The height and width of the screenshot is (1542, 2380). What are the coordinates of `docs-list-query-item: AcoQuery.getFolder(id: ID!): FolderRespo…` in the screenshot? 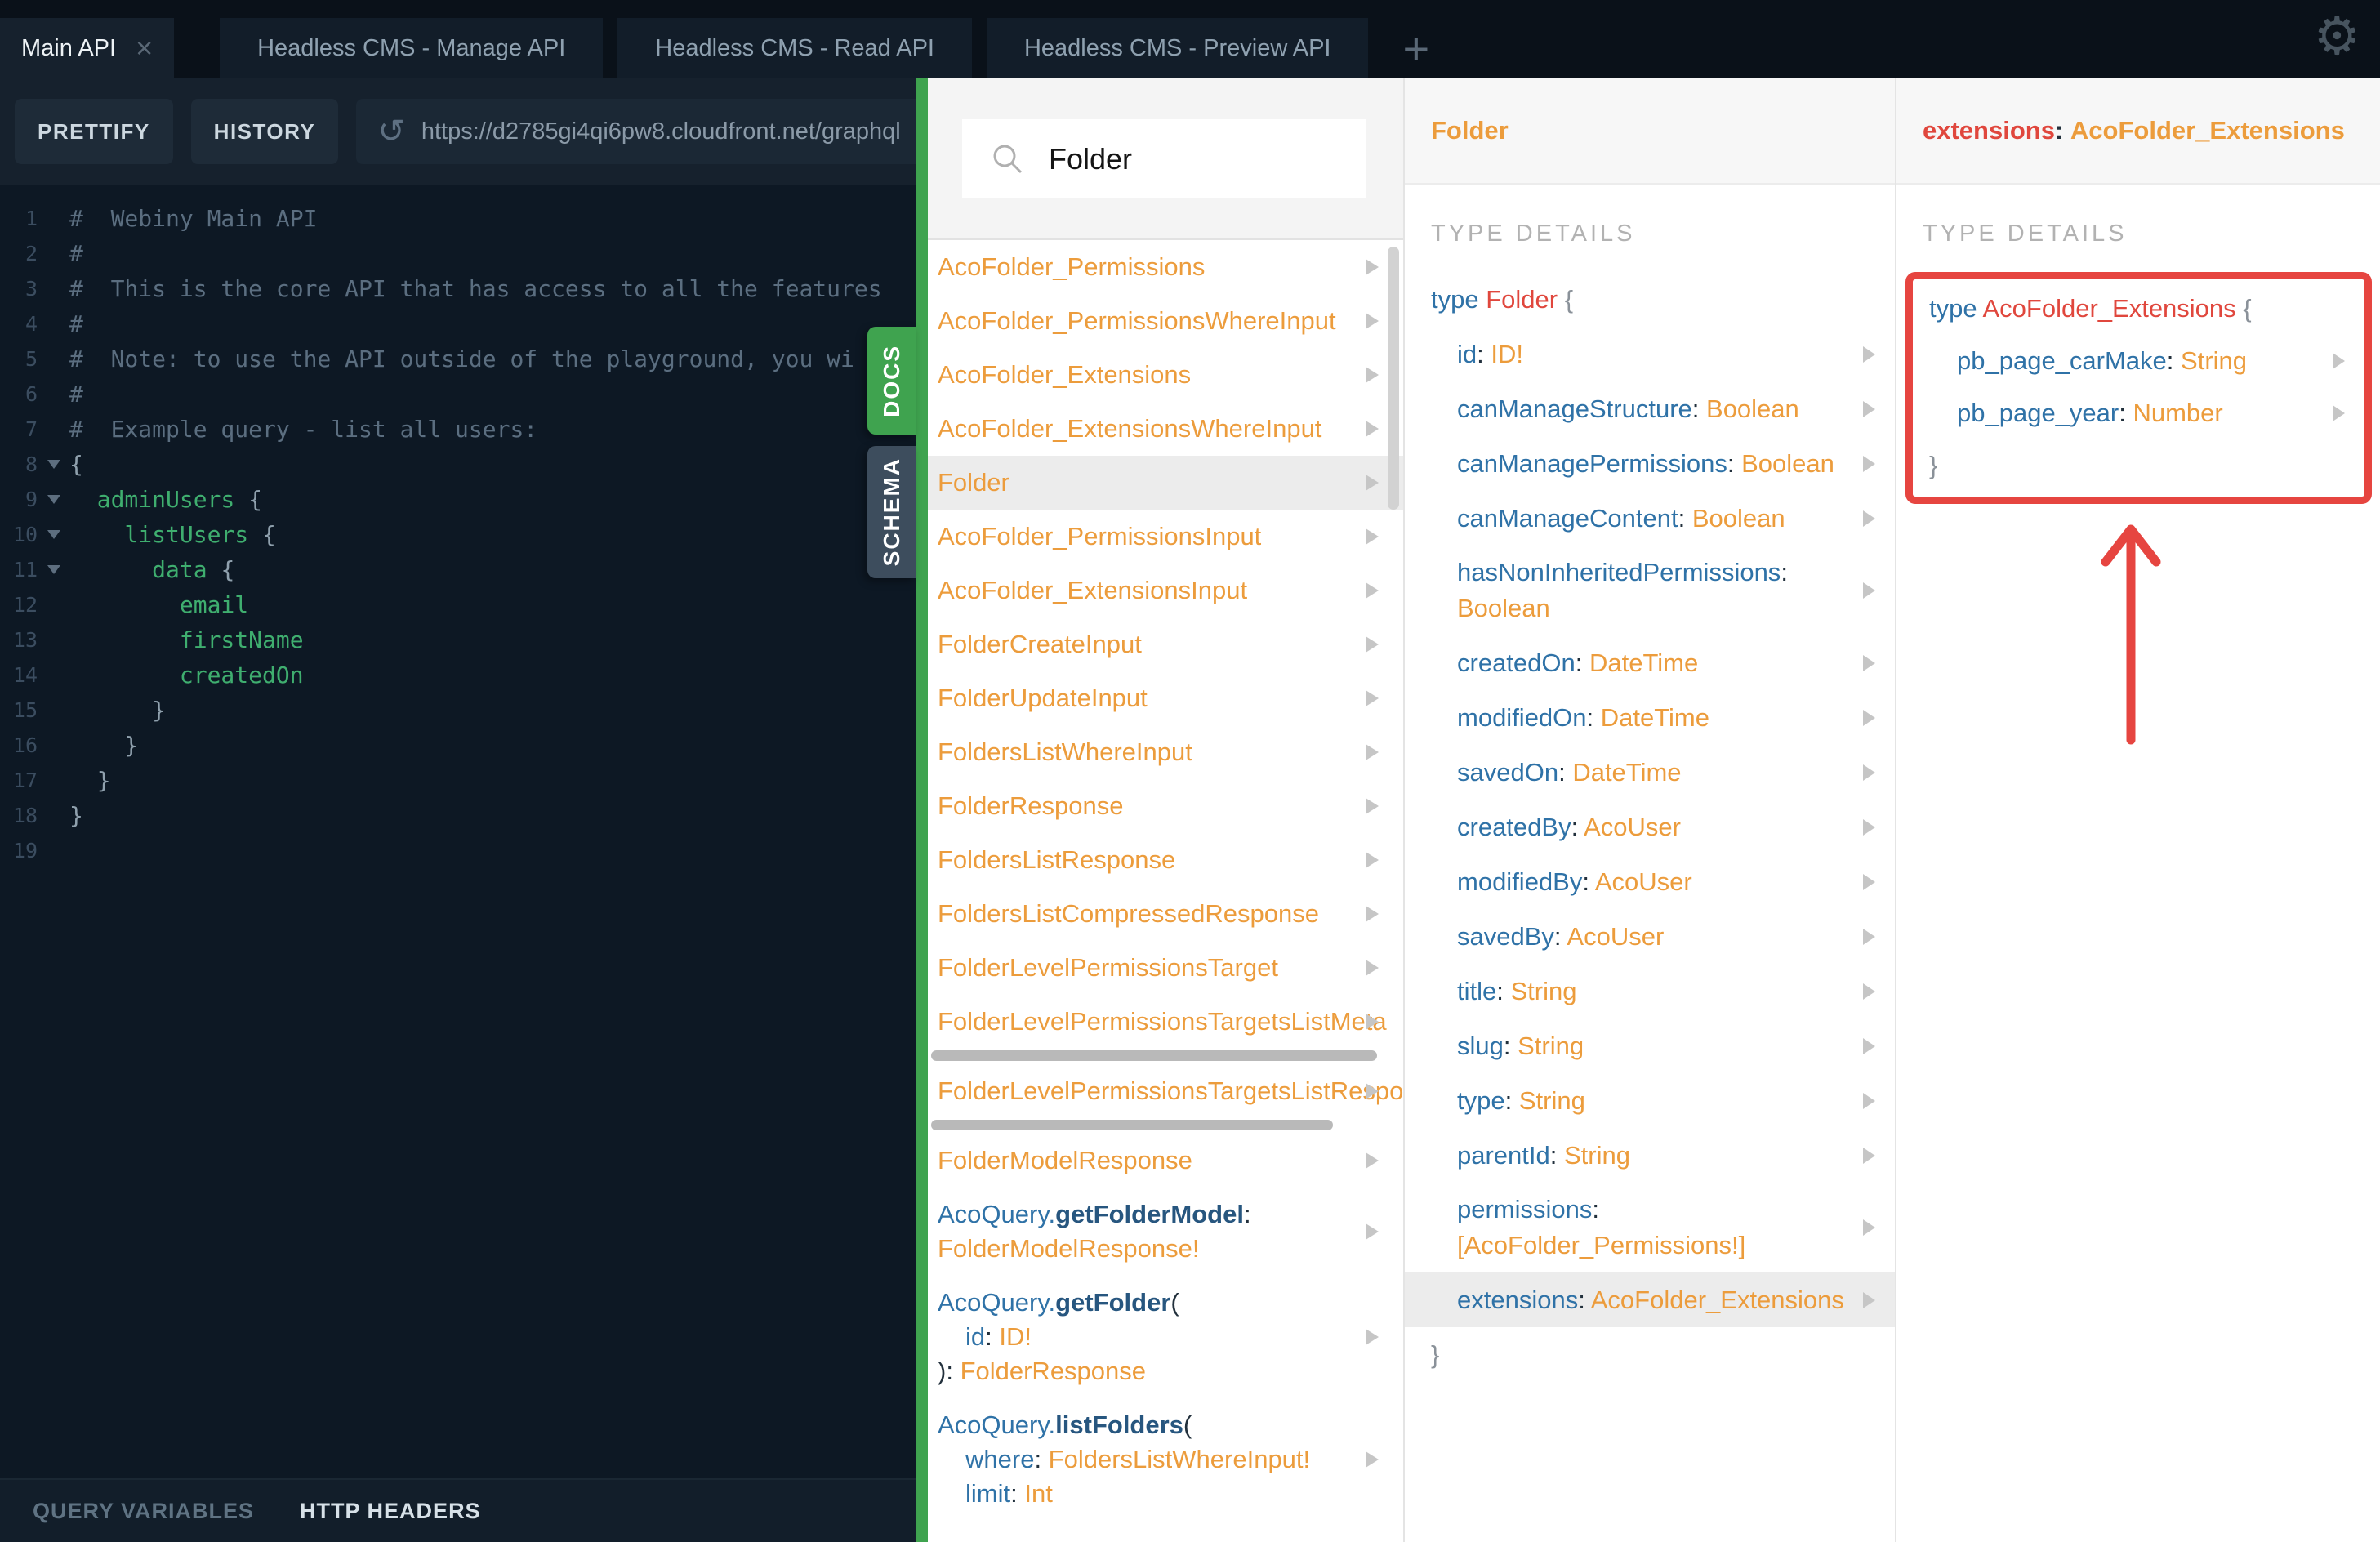 It's located at (1165, 1337).